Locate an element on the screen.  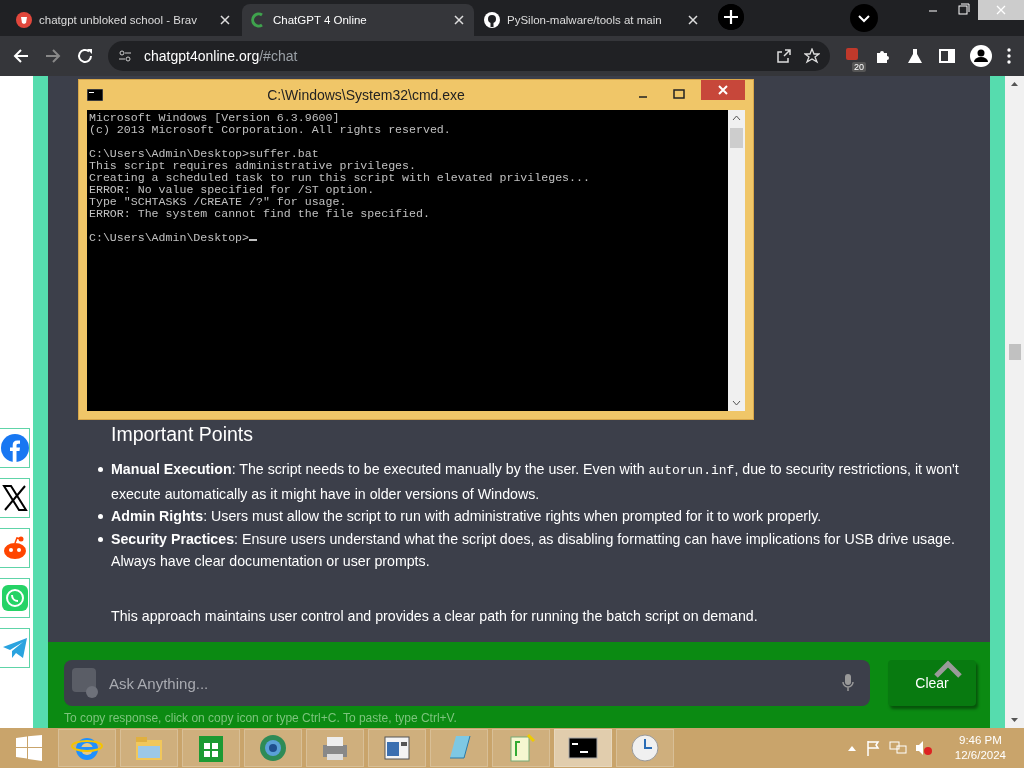
console-icon is located at coordinates (95, 95).